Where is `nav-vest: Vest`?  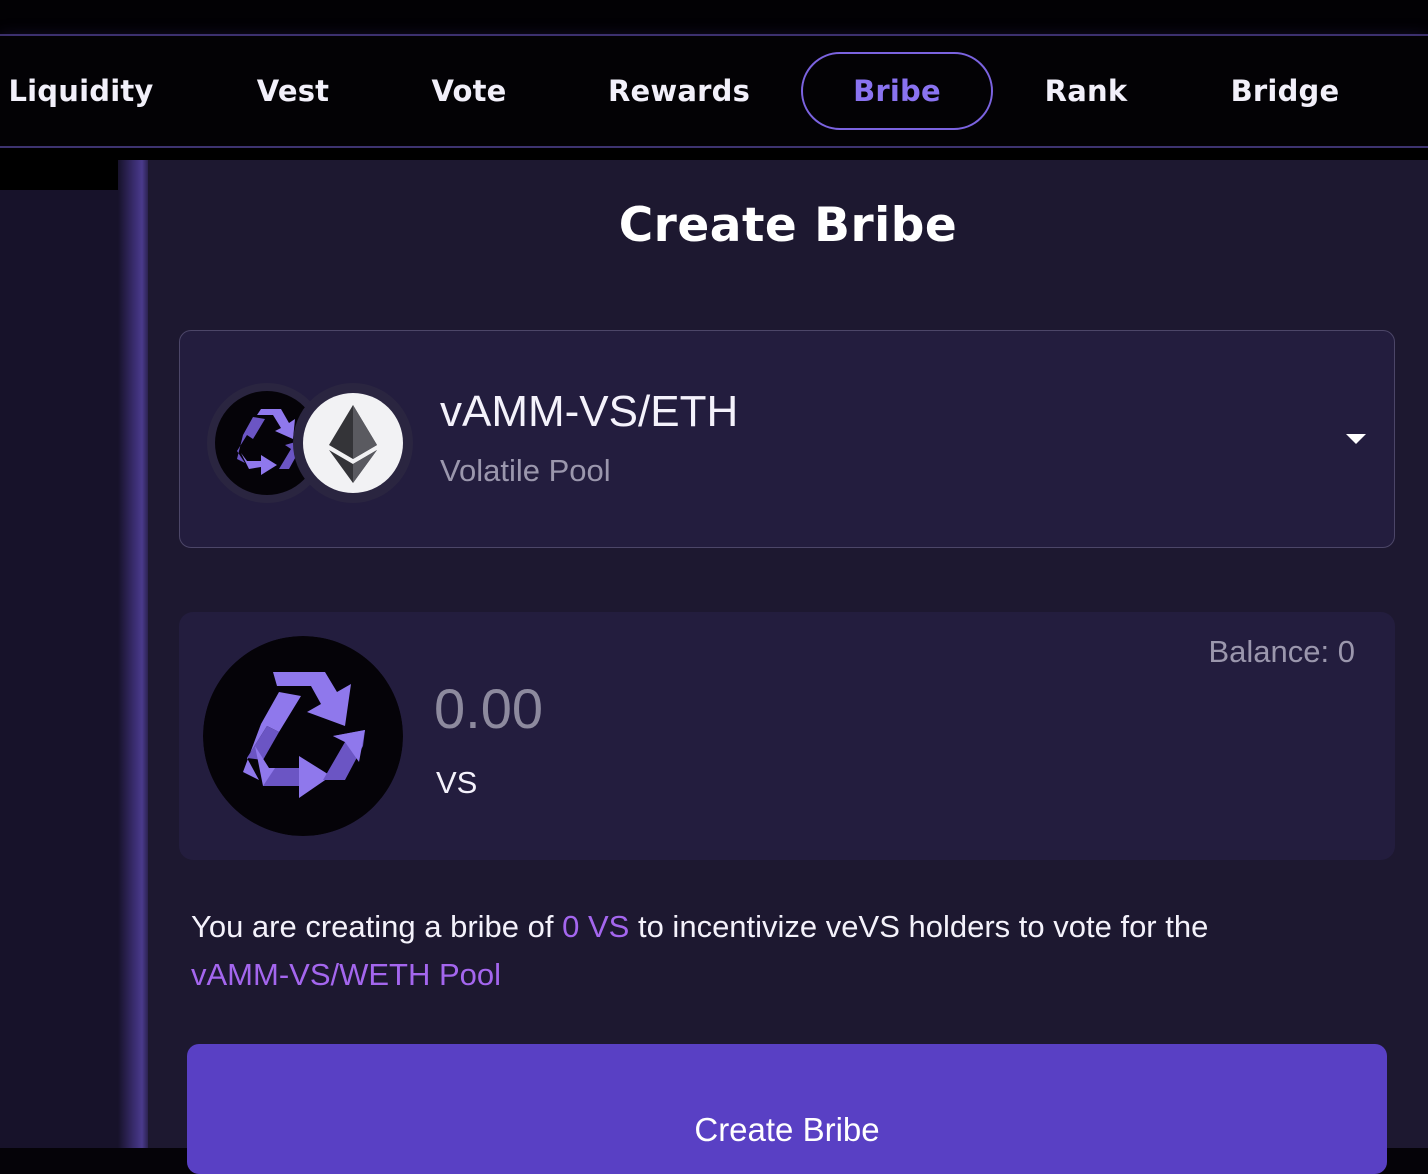 nav-vest: Vest is located at coordinates (293, 91).